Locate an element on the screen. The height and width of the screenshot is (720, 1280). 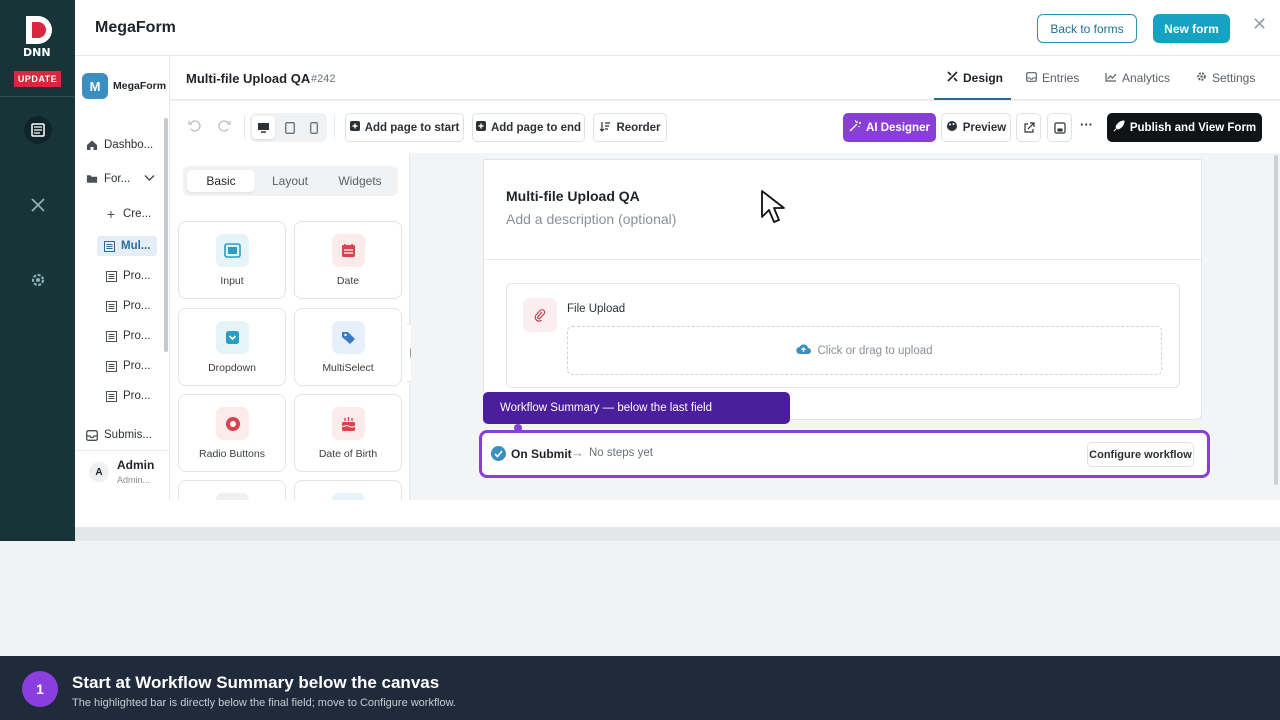
tab-layout: Layout is located at coordinates (290, 181).